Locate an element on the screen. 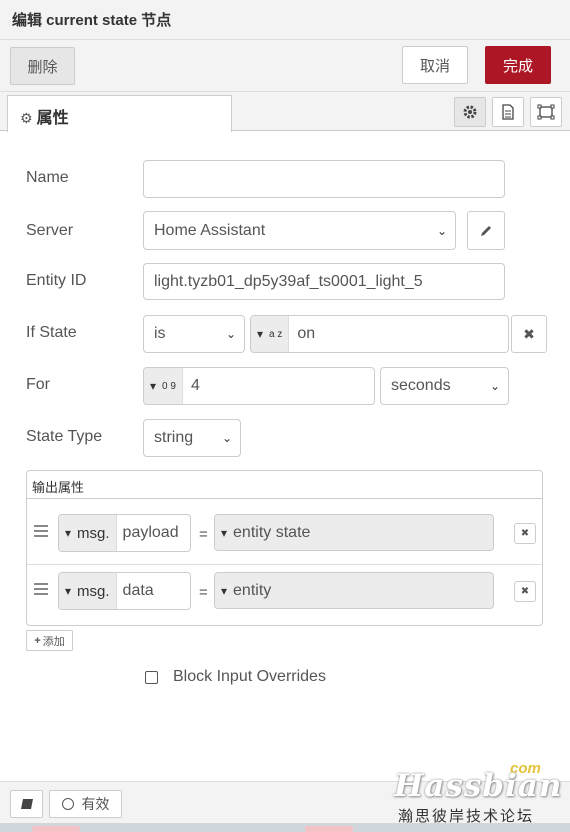 The image size is (570, 832). list-item: ▾ msg. payload = ▾ entity state ✖ is located at coordinates (284, 535).